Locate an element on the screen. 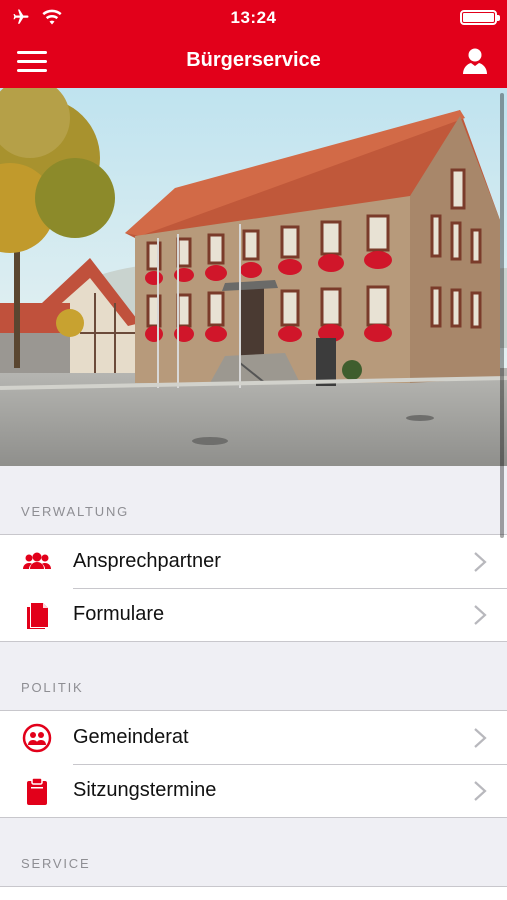 Image resolution: width=507 pixels, height=900 pixels. profile-icon is located at coordinates (475, 61).